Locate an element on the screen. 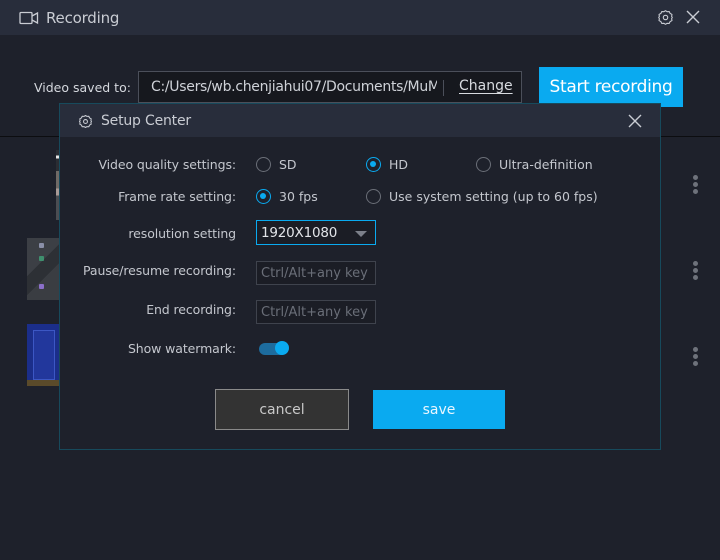  pause-resume-hotkey-input is located at coordinates (316, 273).